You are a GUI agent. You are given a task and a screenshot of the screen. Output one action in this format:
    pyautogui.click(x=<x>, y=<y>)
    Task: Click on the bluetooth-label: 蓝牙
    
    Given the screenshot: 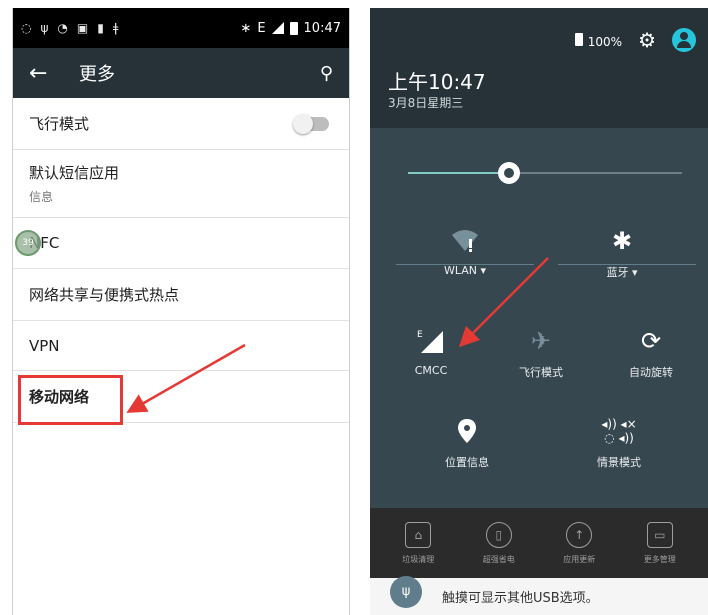 What is the action you would take?
    pyautogui.click(x=617, y=272)
    